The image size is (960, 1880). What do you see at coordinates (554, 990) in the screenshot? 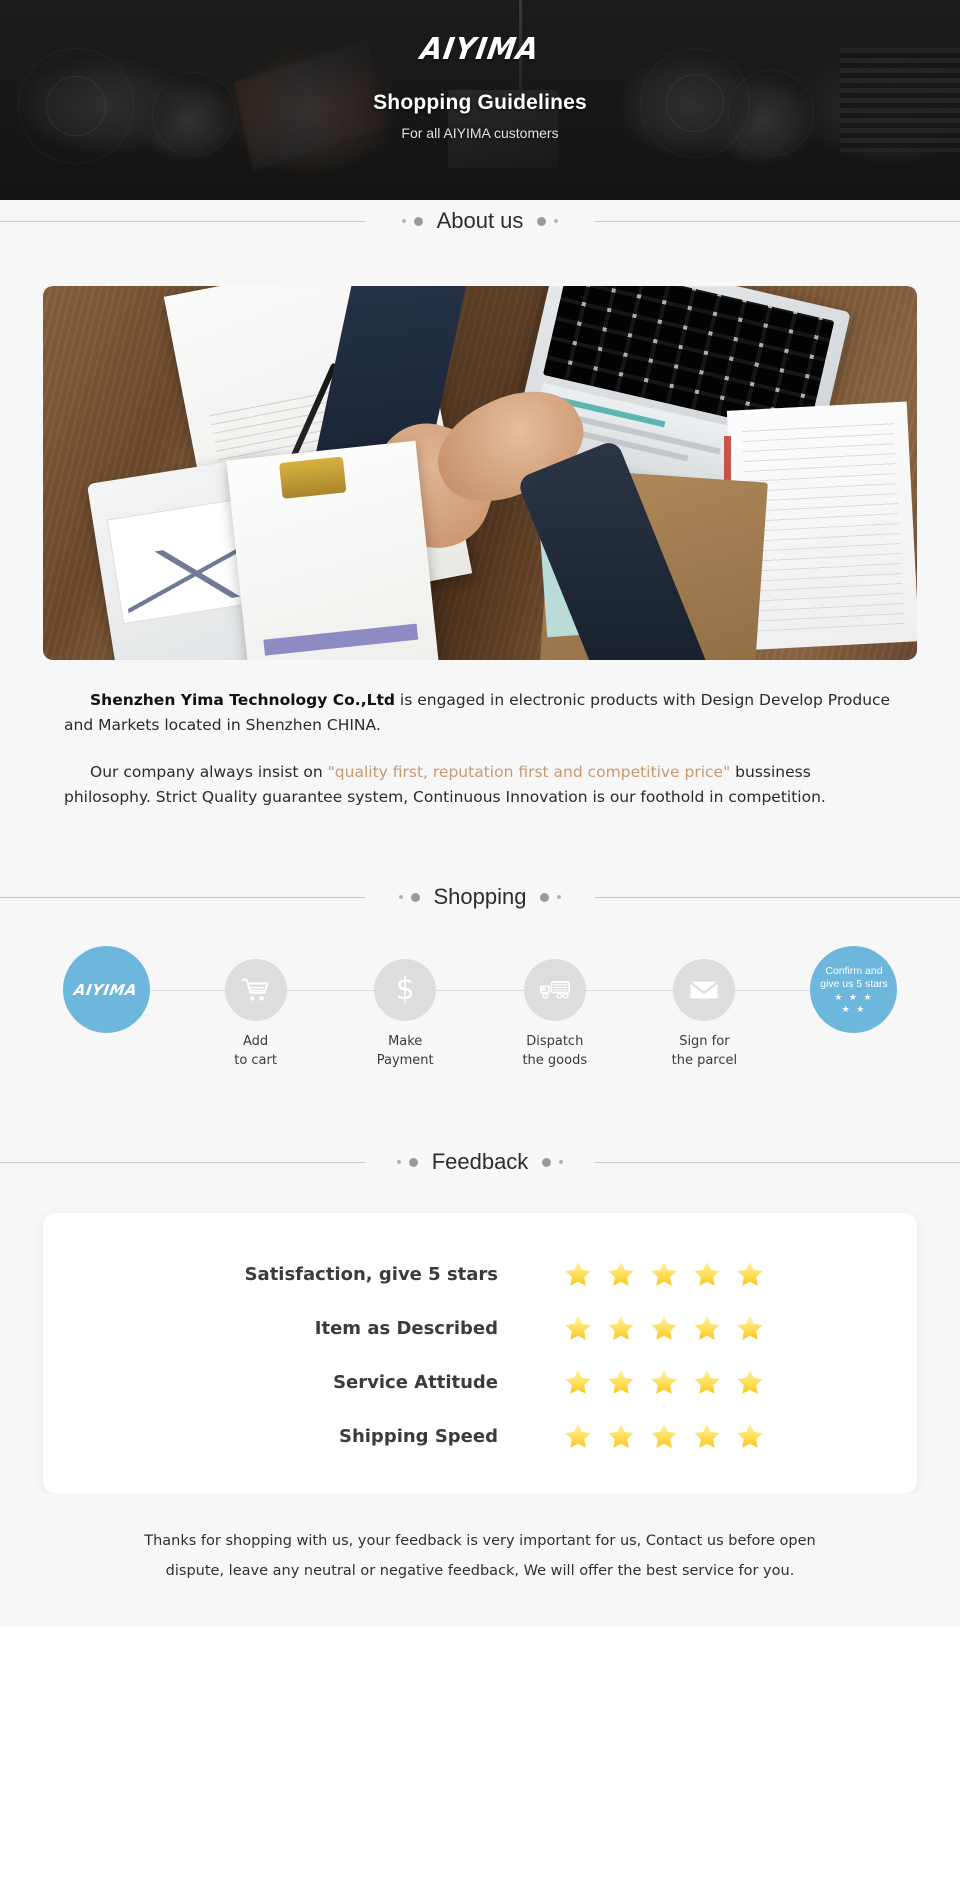
I see `delivery-truck-icon` at bounding box center [554, 990].